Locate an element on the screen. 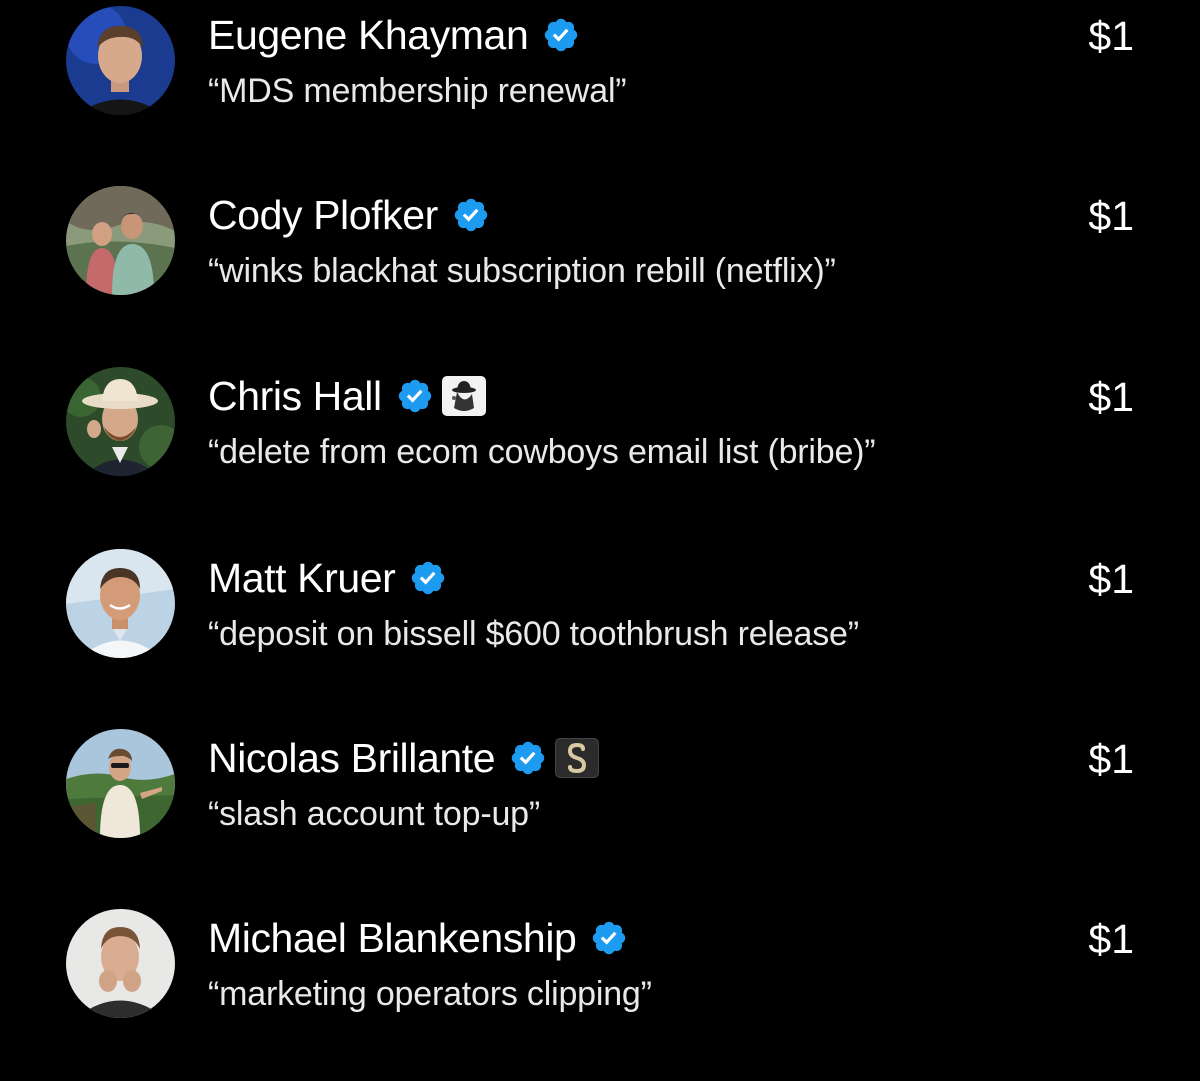 This screenshot has height=1081, width=1200. name-line: Chris Hall is located at coordinates (347, 396).